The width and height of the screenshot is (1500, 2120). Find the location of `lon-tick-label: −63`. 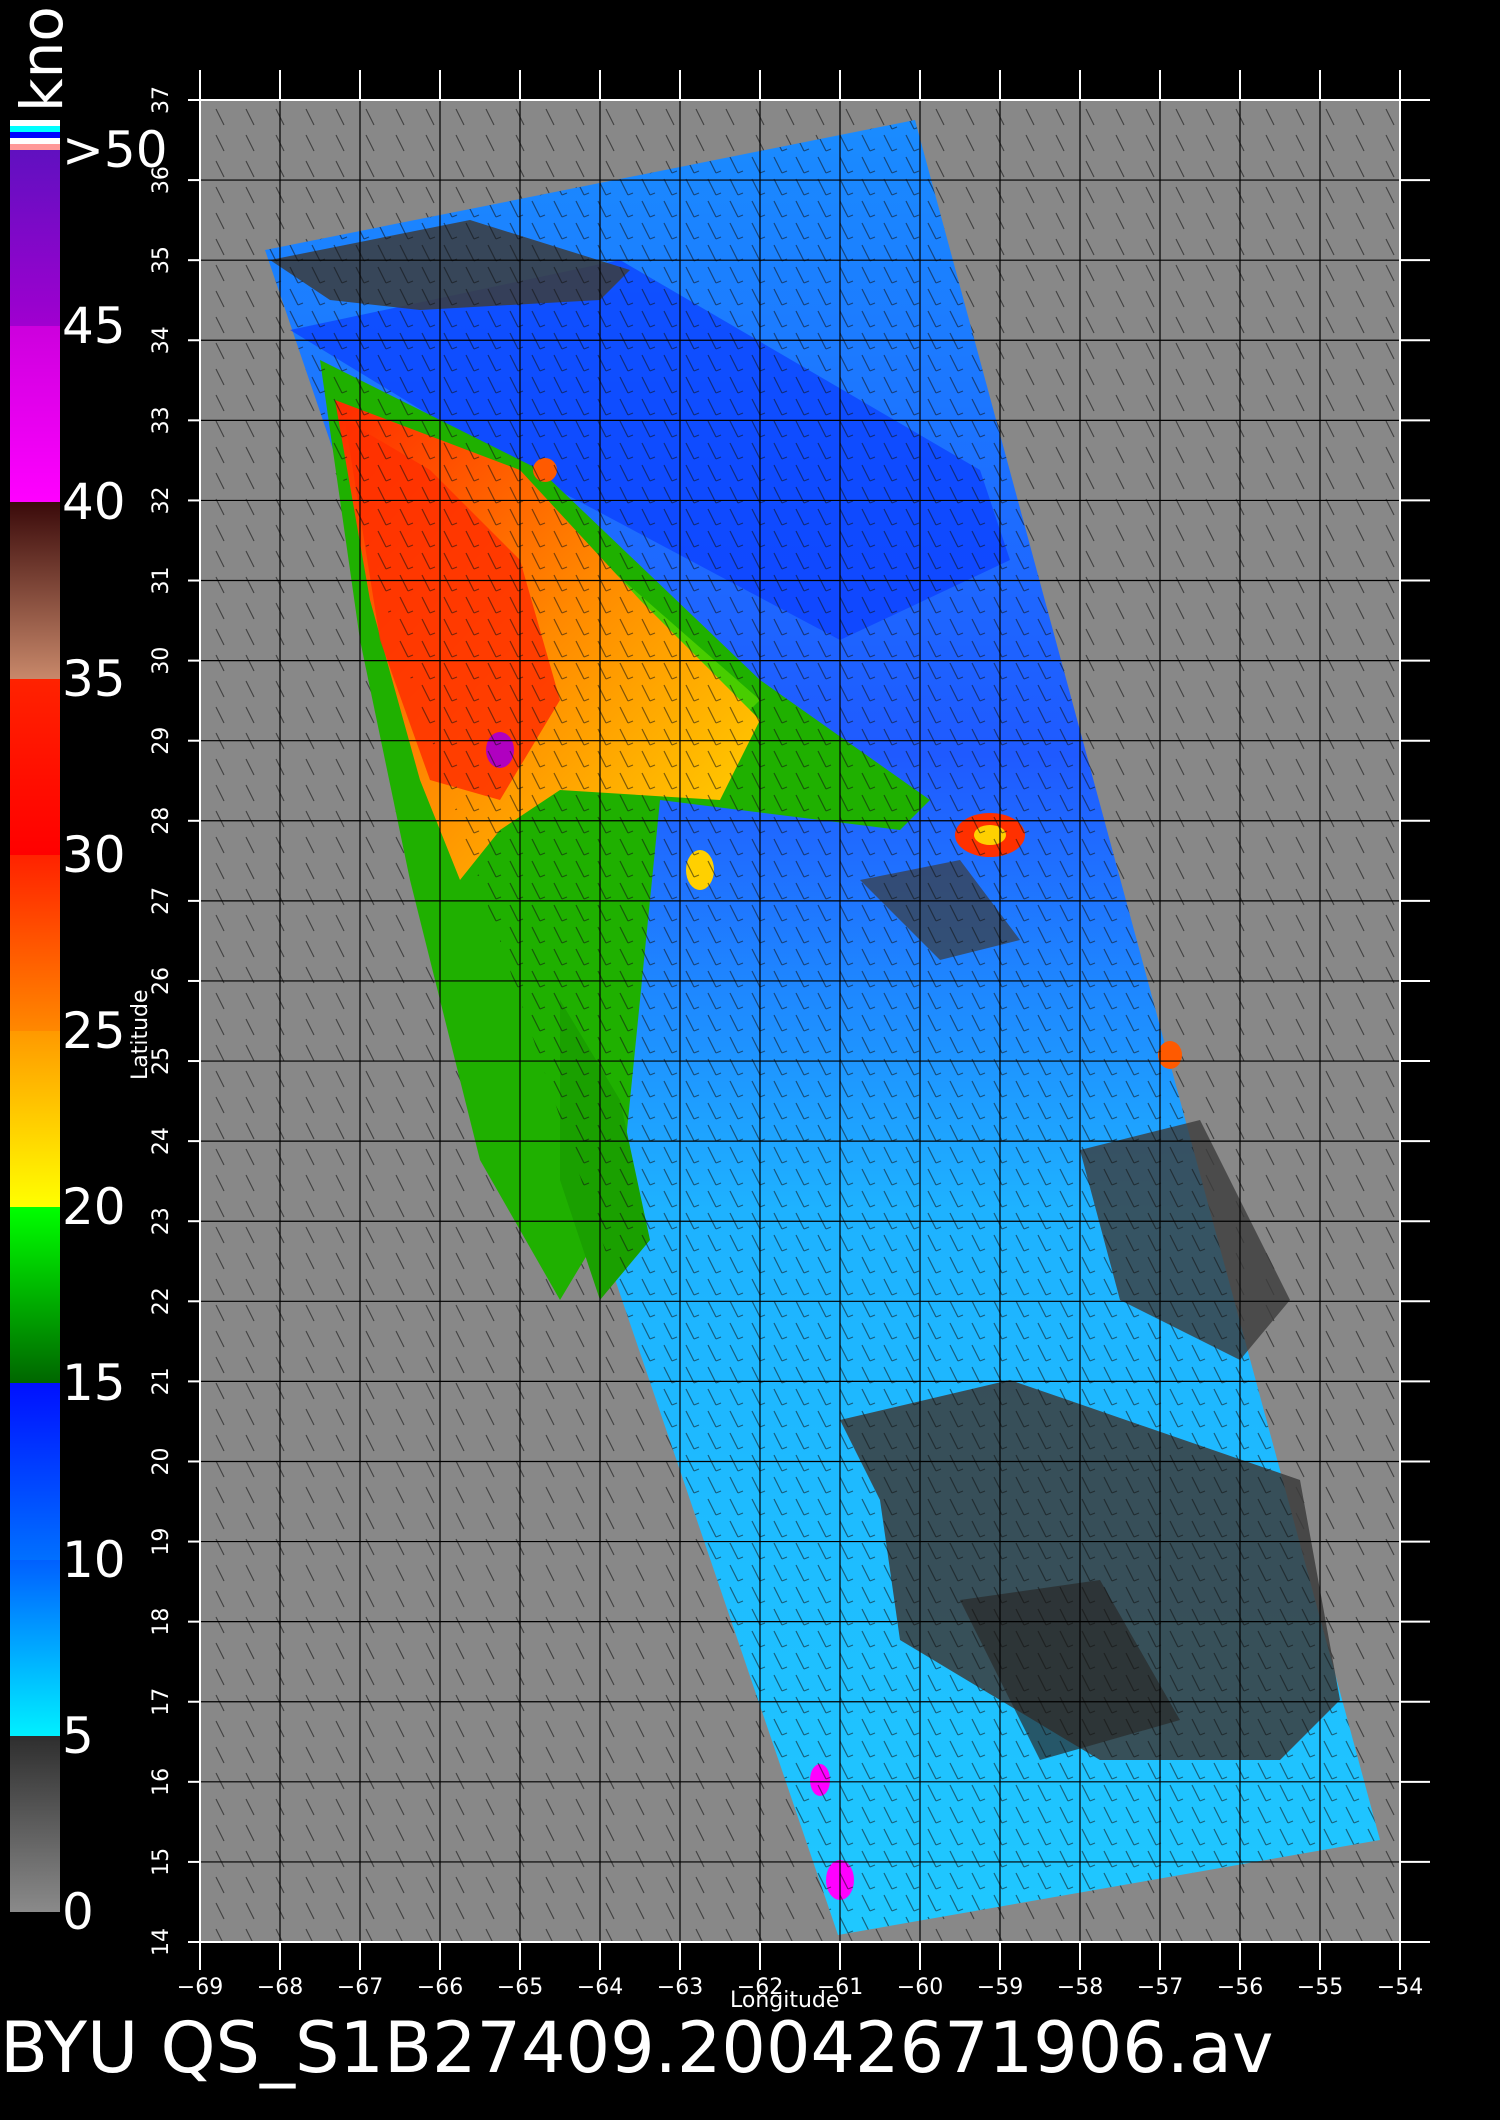

lon-tick-label: −63 is located at coordinates (680, 1987).